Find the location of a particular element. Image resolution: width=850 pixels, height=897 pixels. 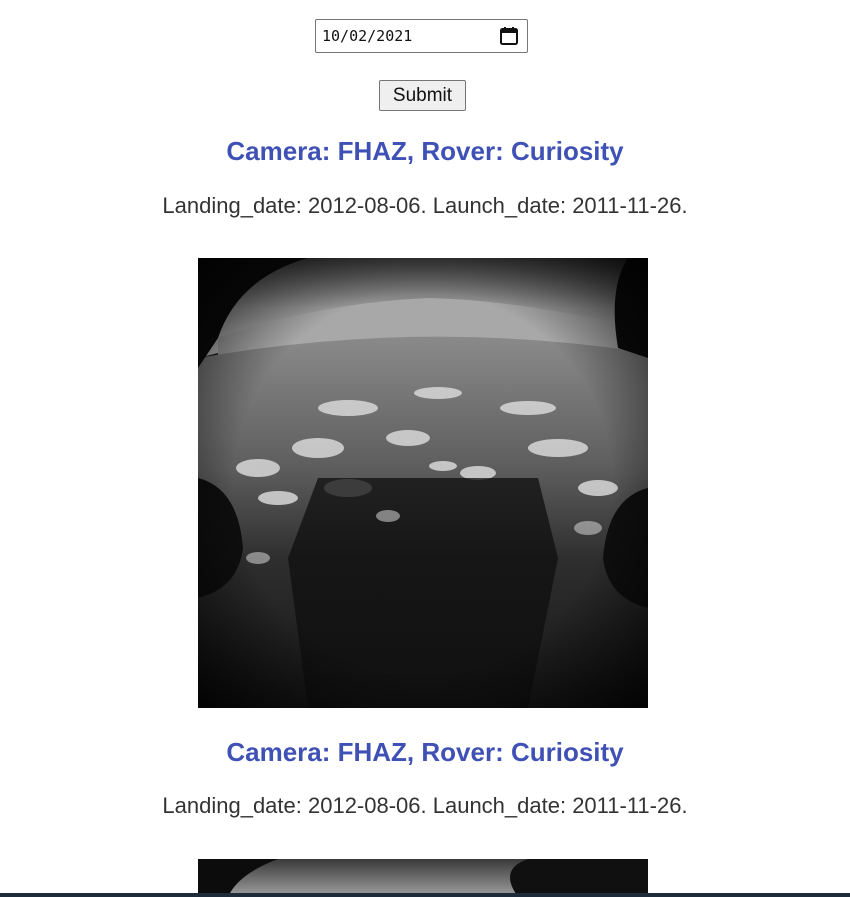

calendar-icon is located at coordinates (509, 36).